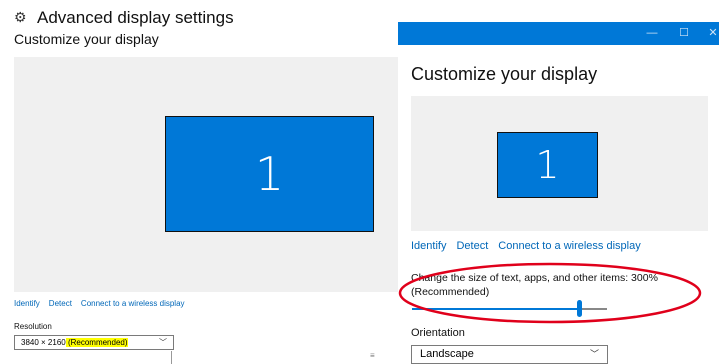 Image resolution: width=719 pixels, height=364 pixels. I want to click on resolution-dropdown: 3840 × 2160 (Recommended) ﹀, so click(94, 342).